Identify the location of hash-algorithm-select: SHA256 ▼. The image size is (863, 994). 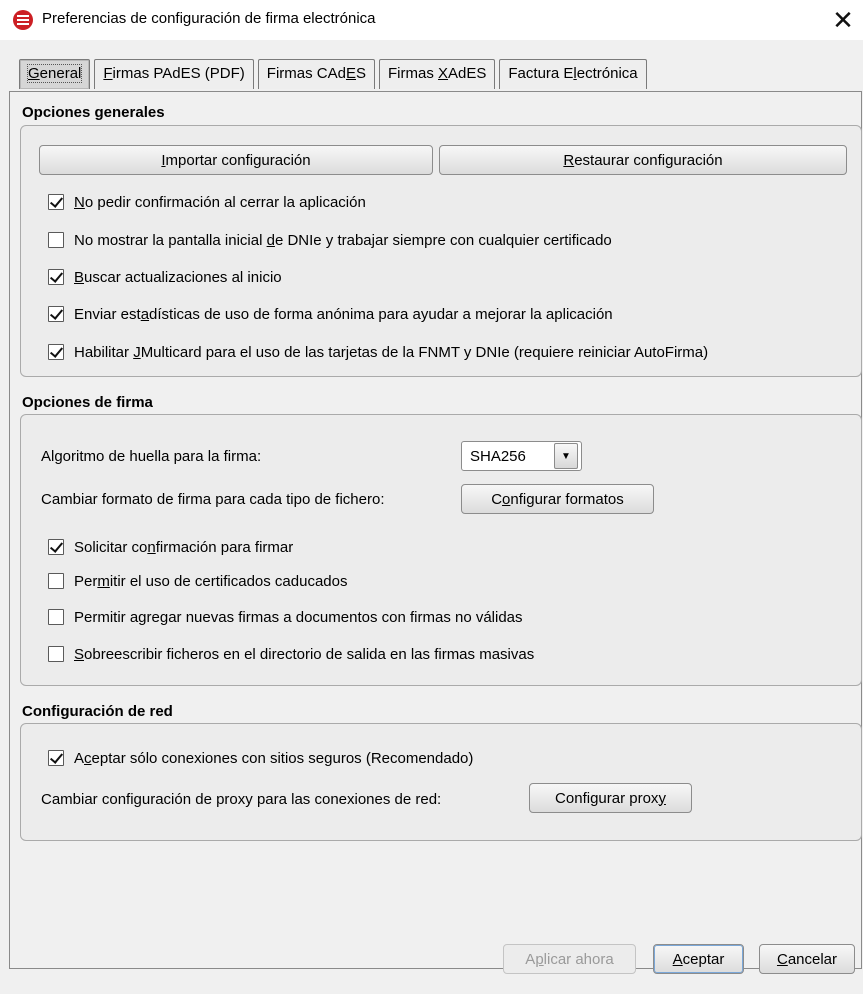
(521, 456).